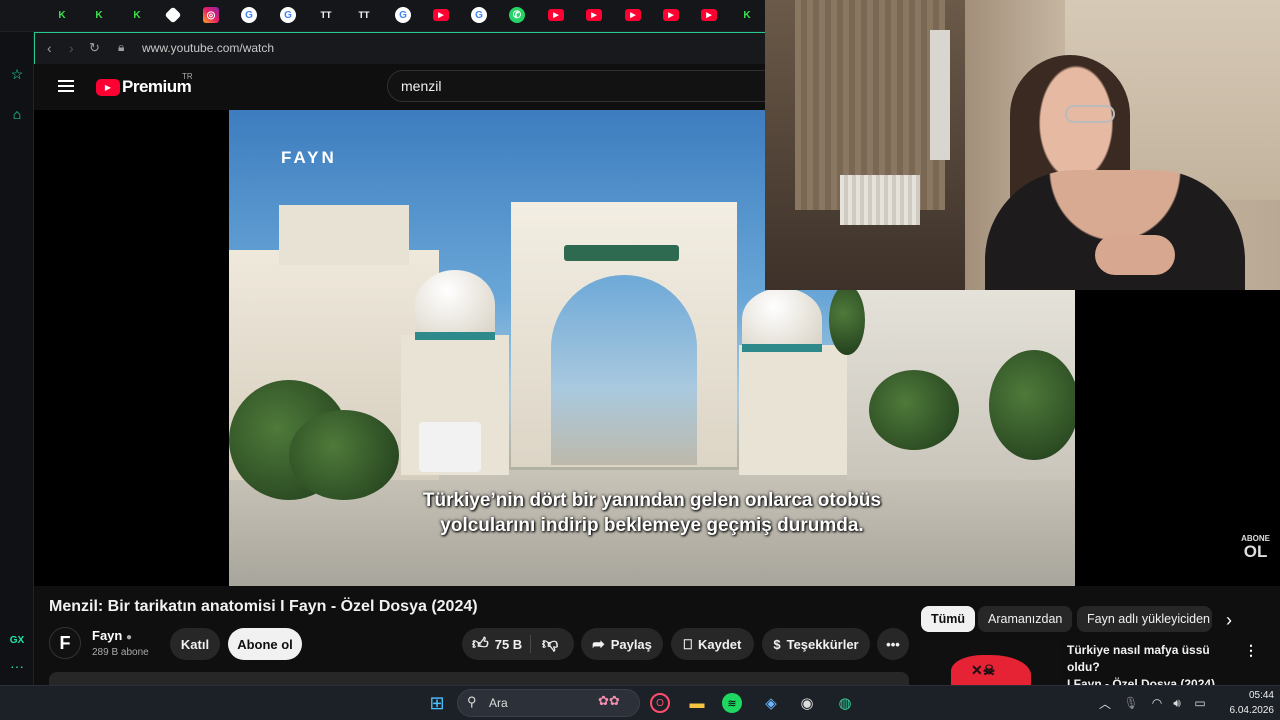  What do you see at coordinates (455, 305) in the screenshot?
I see `dome-left` at bounding box center [455, 305].